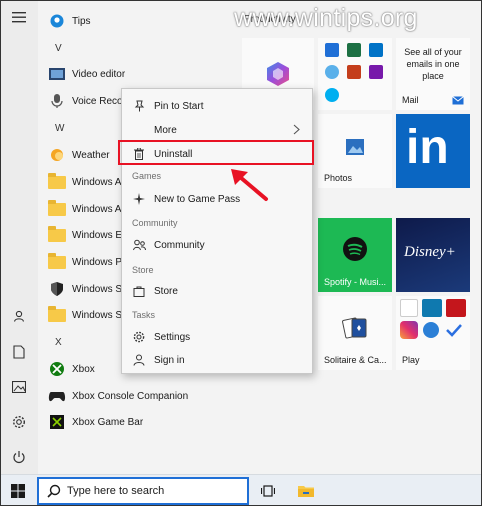 The height and width of the screenshot is (506, 482). What do you see at coordinates (217, 337) in the screenshot?
I see `menu-item-settings: Settings` at bounding box center [217, 337].